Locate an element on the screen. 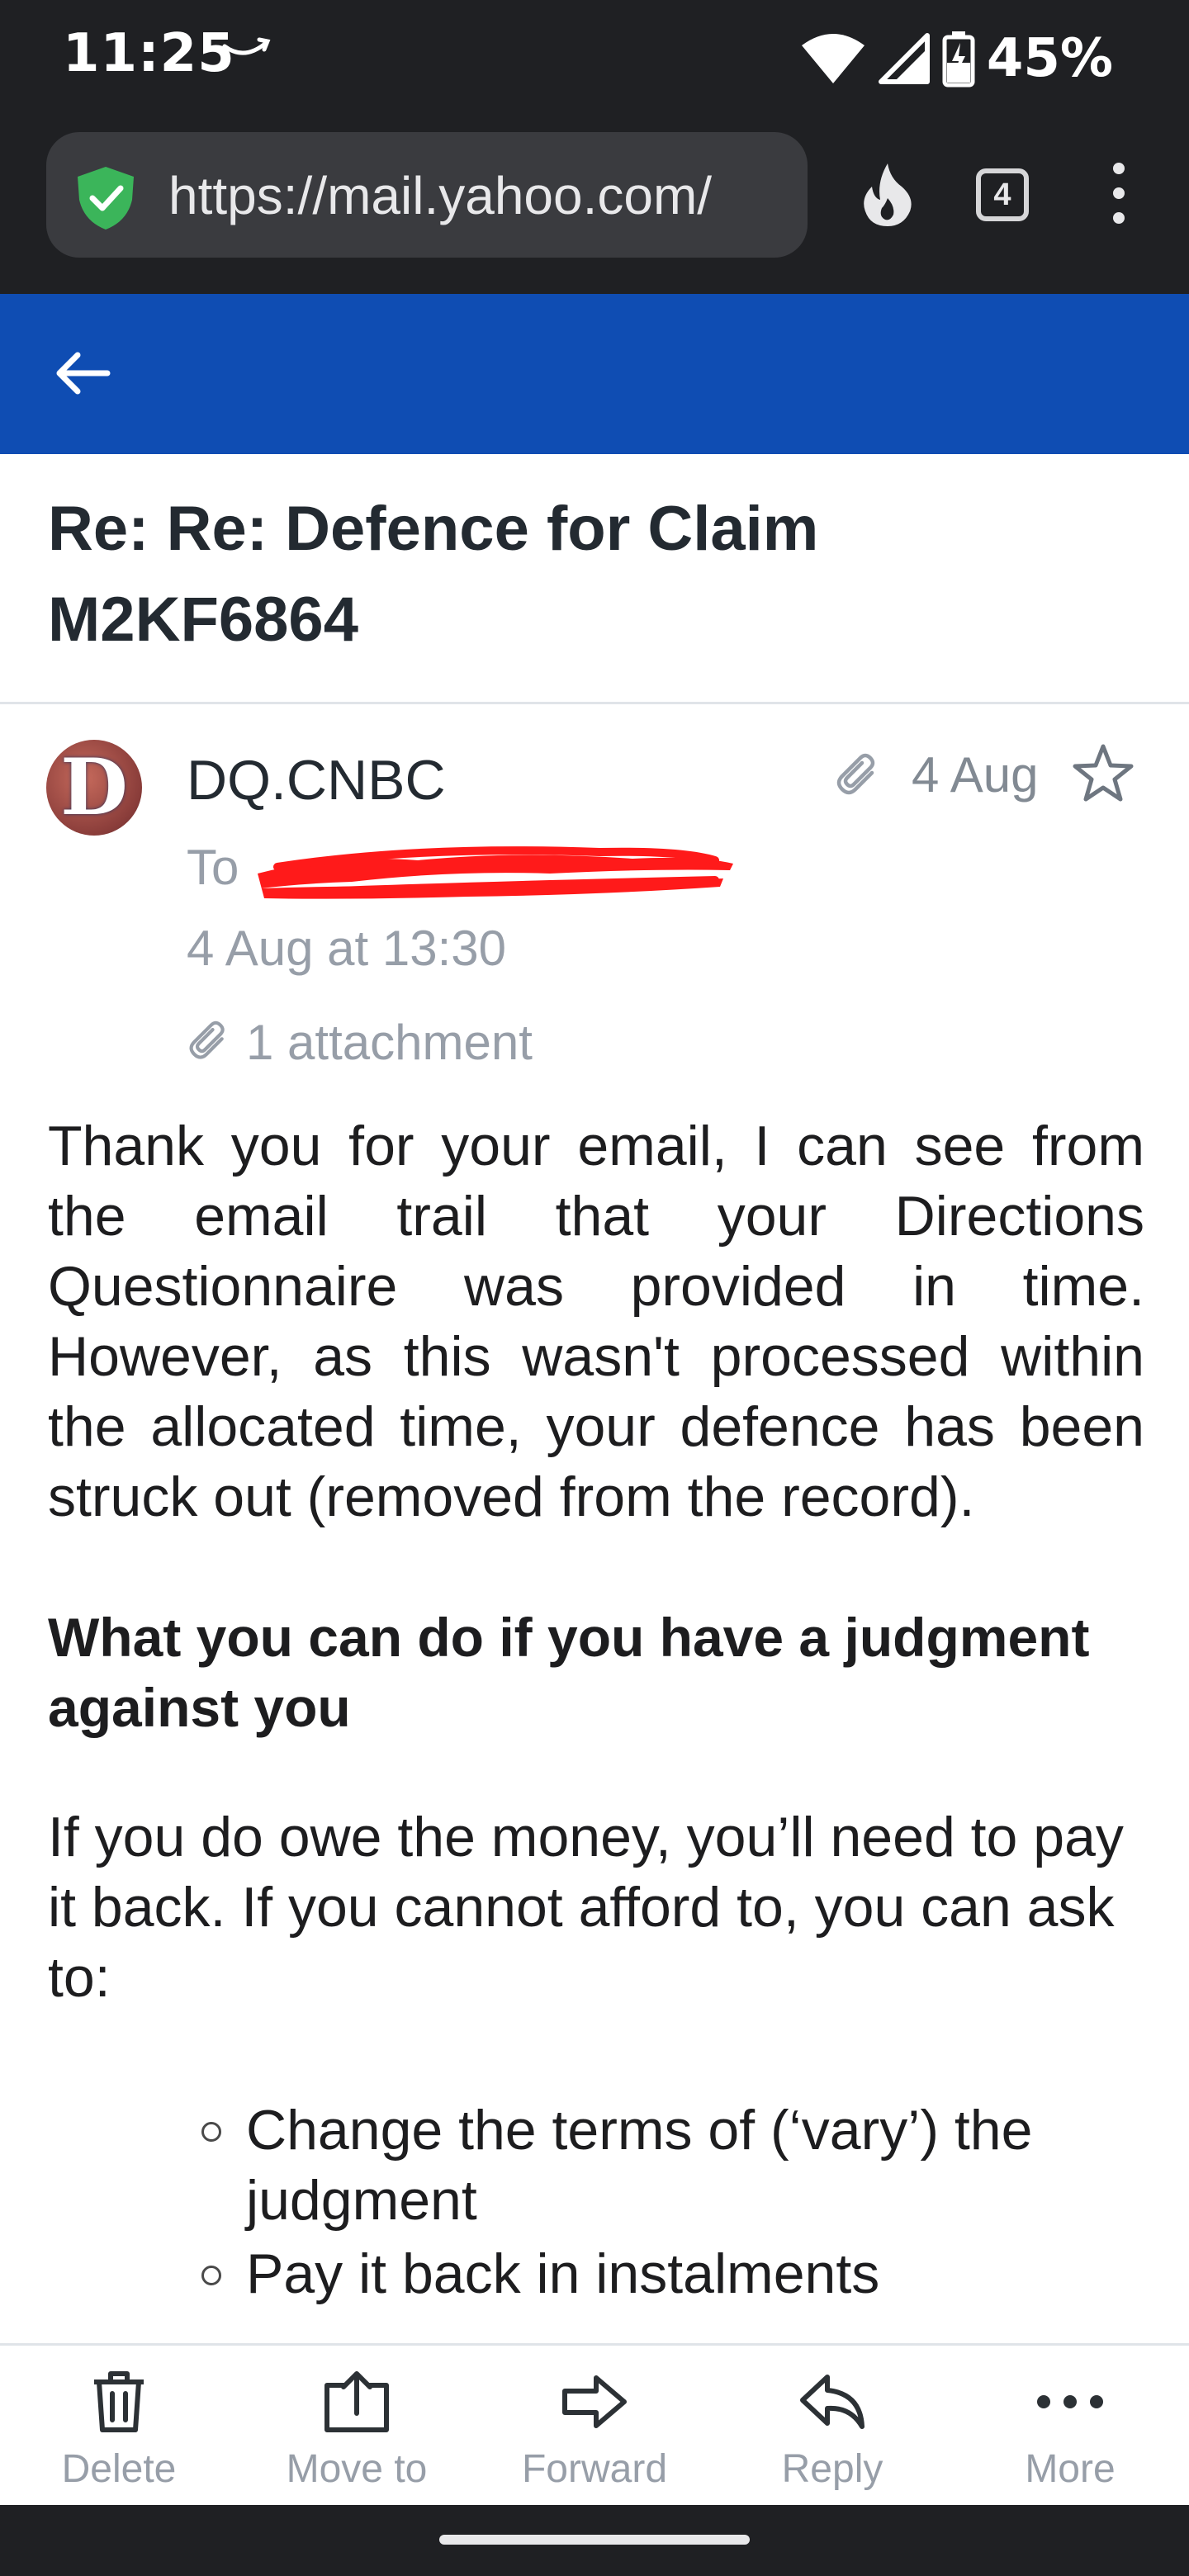 Image resolution: width=1189 pixels, height=2576 pixels. shield-check-icon is located at coordinates (105, 198).